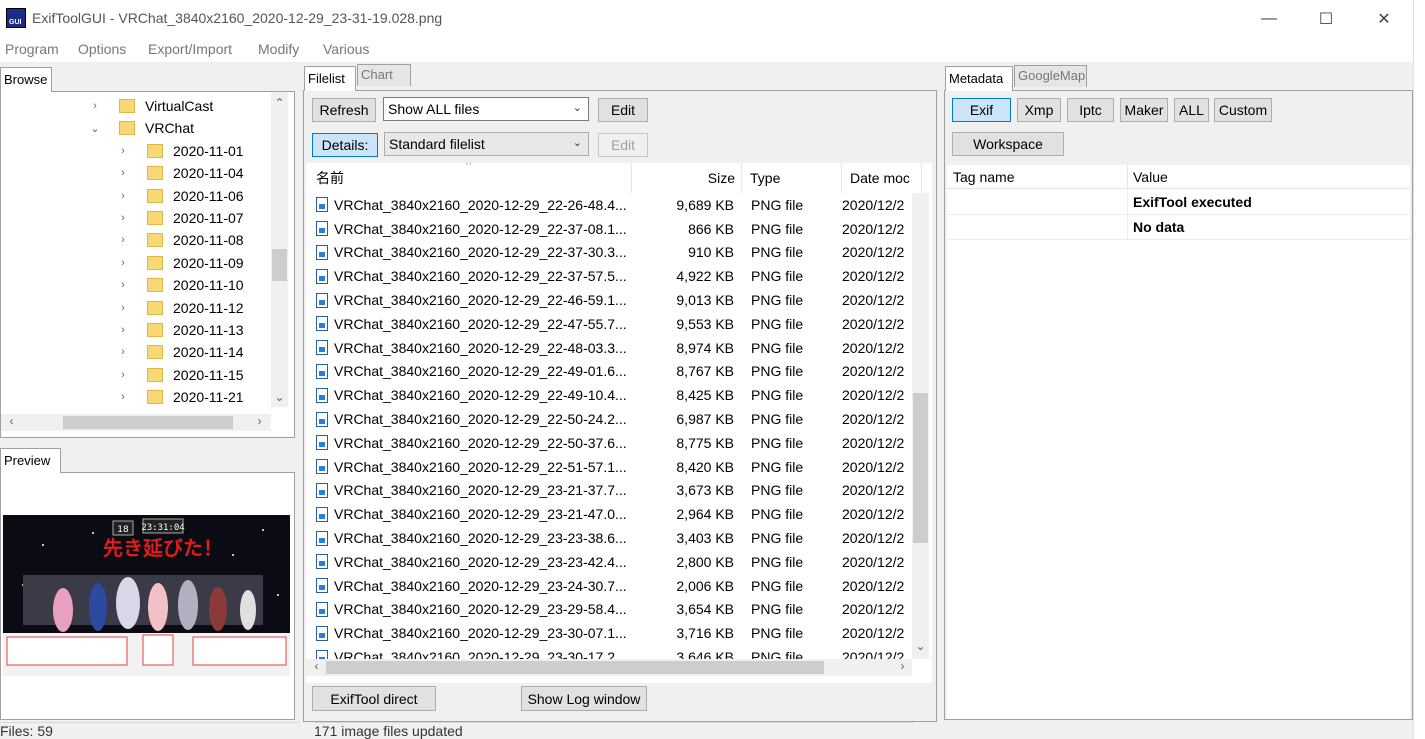  What do you see at coordinates (623, 145) in the screenshot?
I see `edit-view-button: Edit` at bounding box center [623, 145].